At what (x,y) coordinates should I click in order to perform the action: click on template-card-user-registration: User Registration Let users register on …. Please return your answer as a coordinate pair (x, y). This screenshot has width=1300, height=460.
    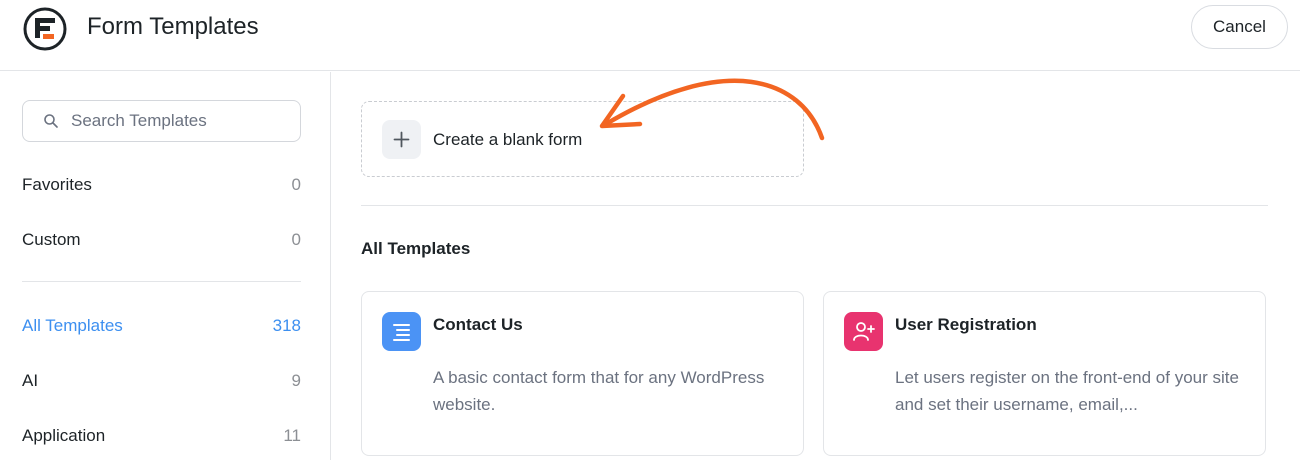
    Looking at the image, I should click on (1044, 373).